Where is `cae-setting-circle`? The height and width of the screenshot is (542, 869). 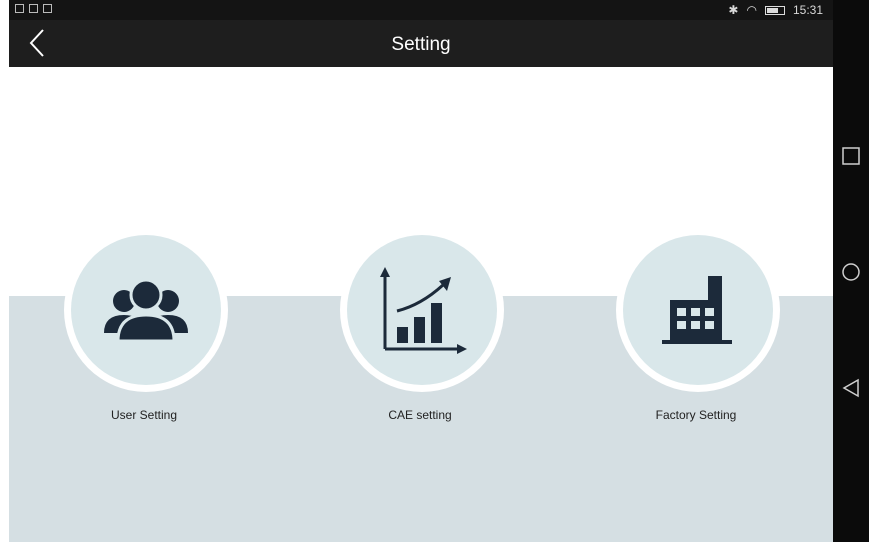
cae-setting-circle is located at coordinates (422, 310).